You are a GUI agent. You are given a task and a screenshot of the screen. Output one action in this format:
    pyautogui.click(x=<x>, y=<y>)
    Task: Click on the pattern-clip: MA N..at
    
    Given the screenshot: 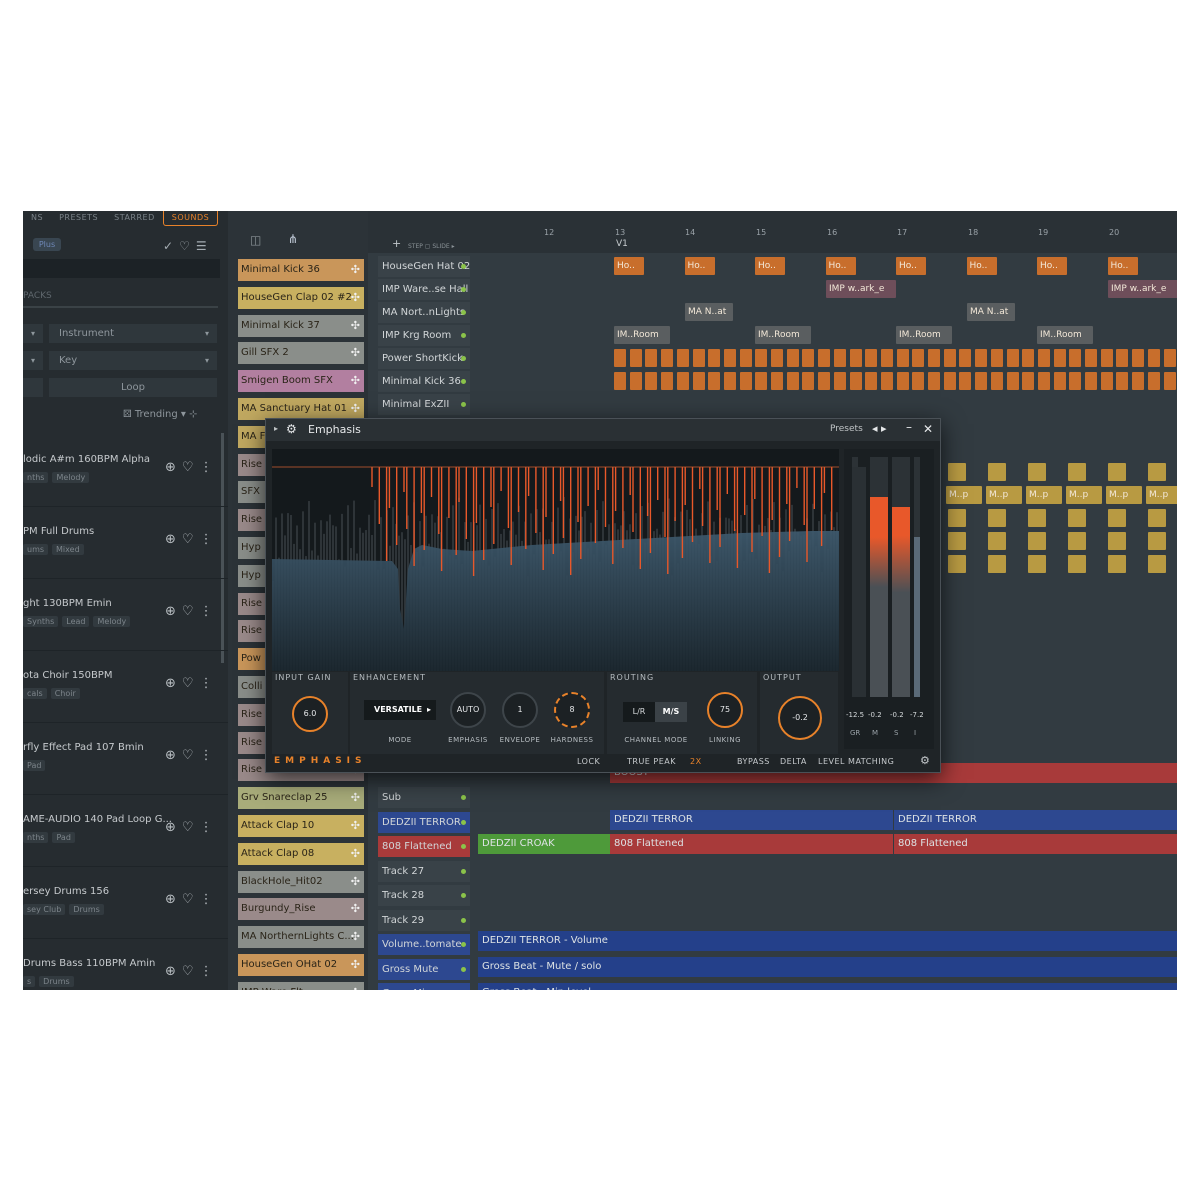 What is the action you would take?
    pyautogui.click(x=709, y=312)
    